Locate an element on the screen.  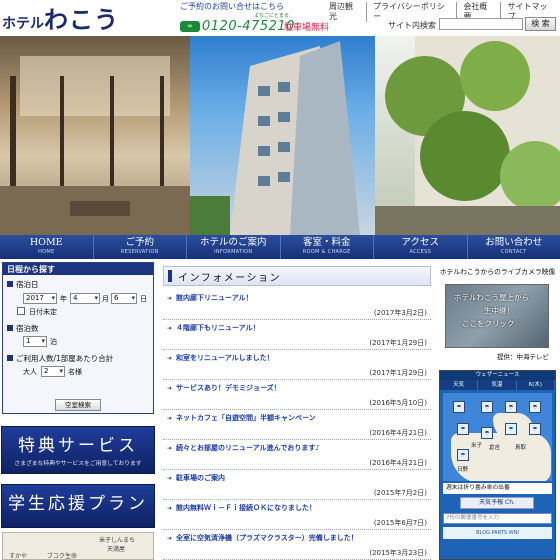
nav-room-charge-title: 客室・料金 is located at coordinates (326, 242).